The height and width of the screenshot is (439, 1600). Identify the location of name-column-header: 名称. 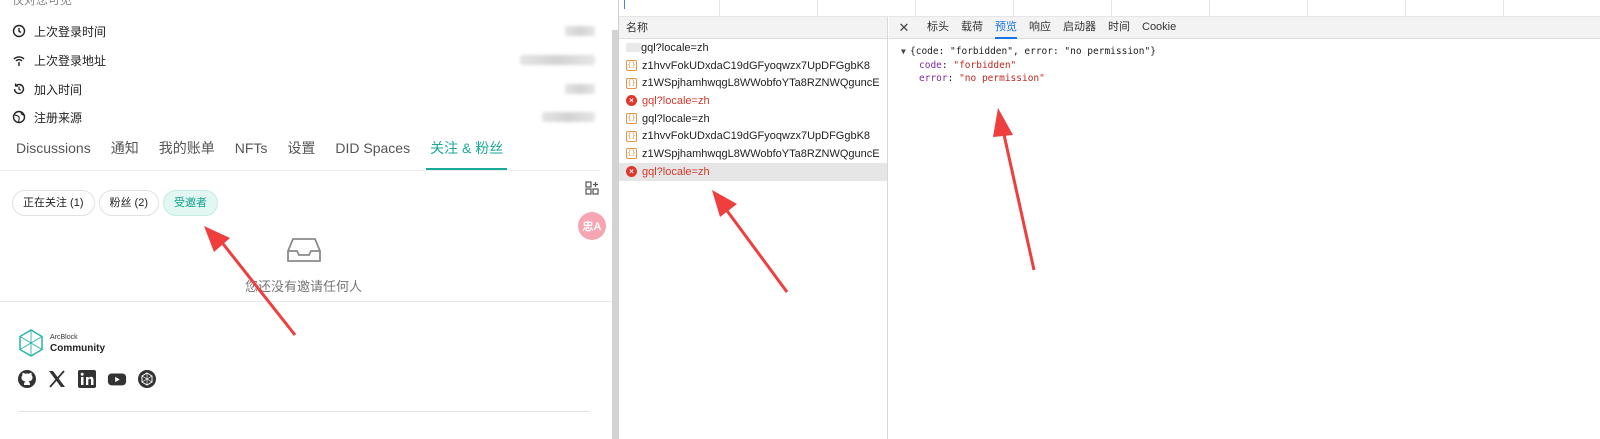
(753, 28).